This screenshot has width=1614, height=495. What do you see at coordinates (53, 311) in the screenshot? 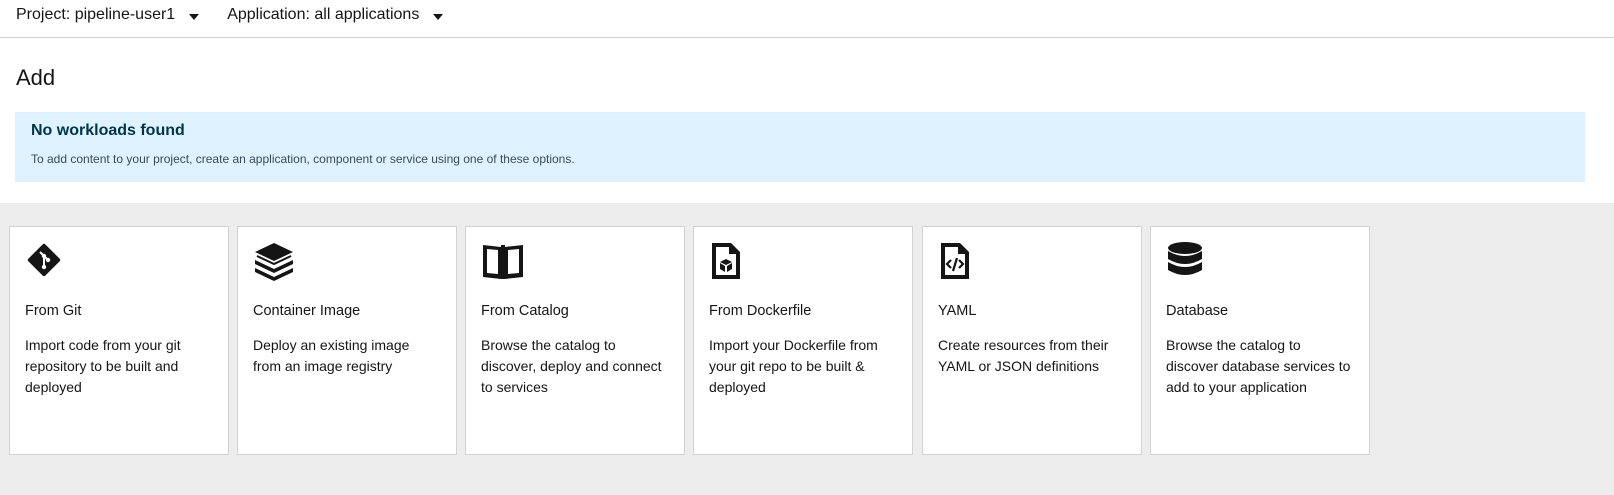
I see `card-title: From Git` at bounding box center [53, 311].